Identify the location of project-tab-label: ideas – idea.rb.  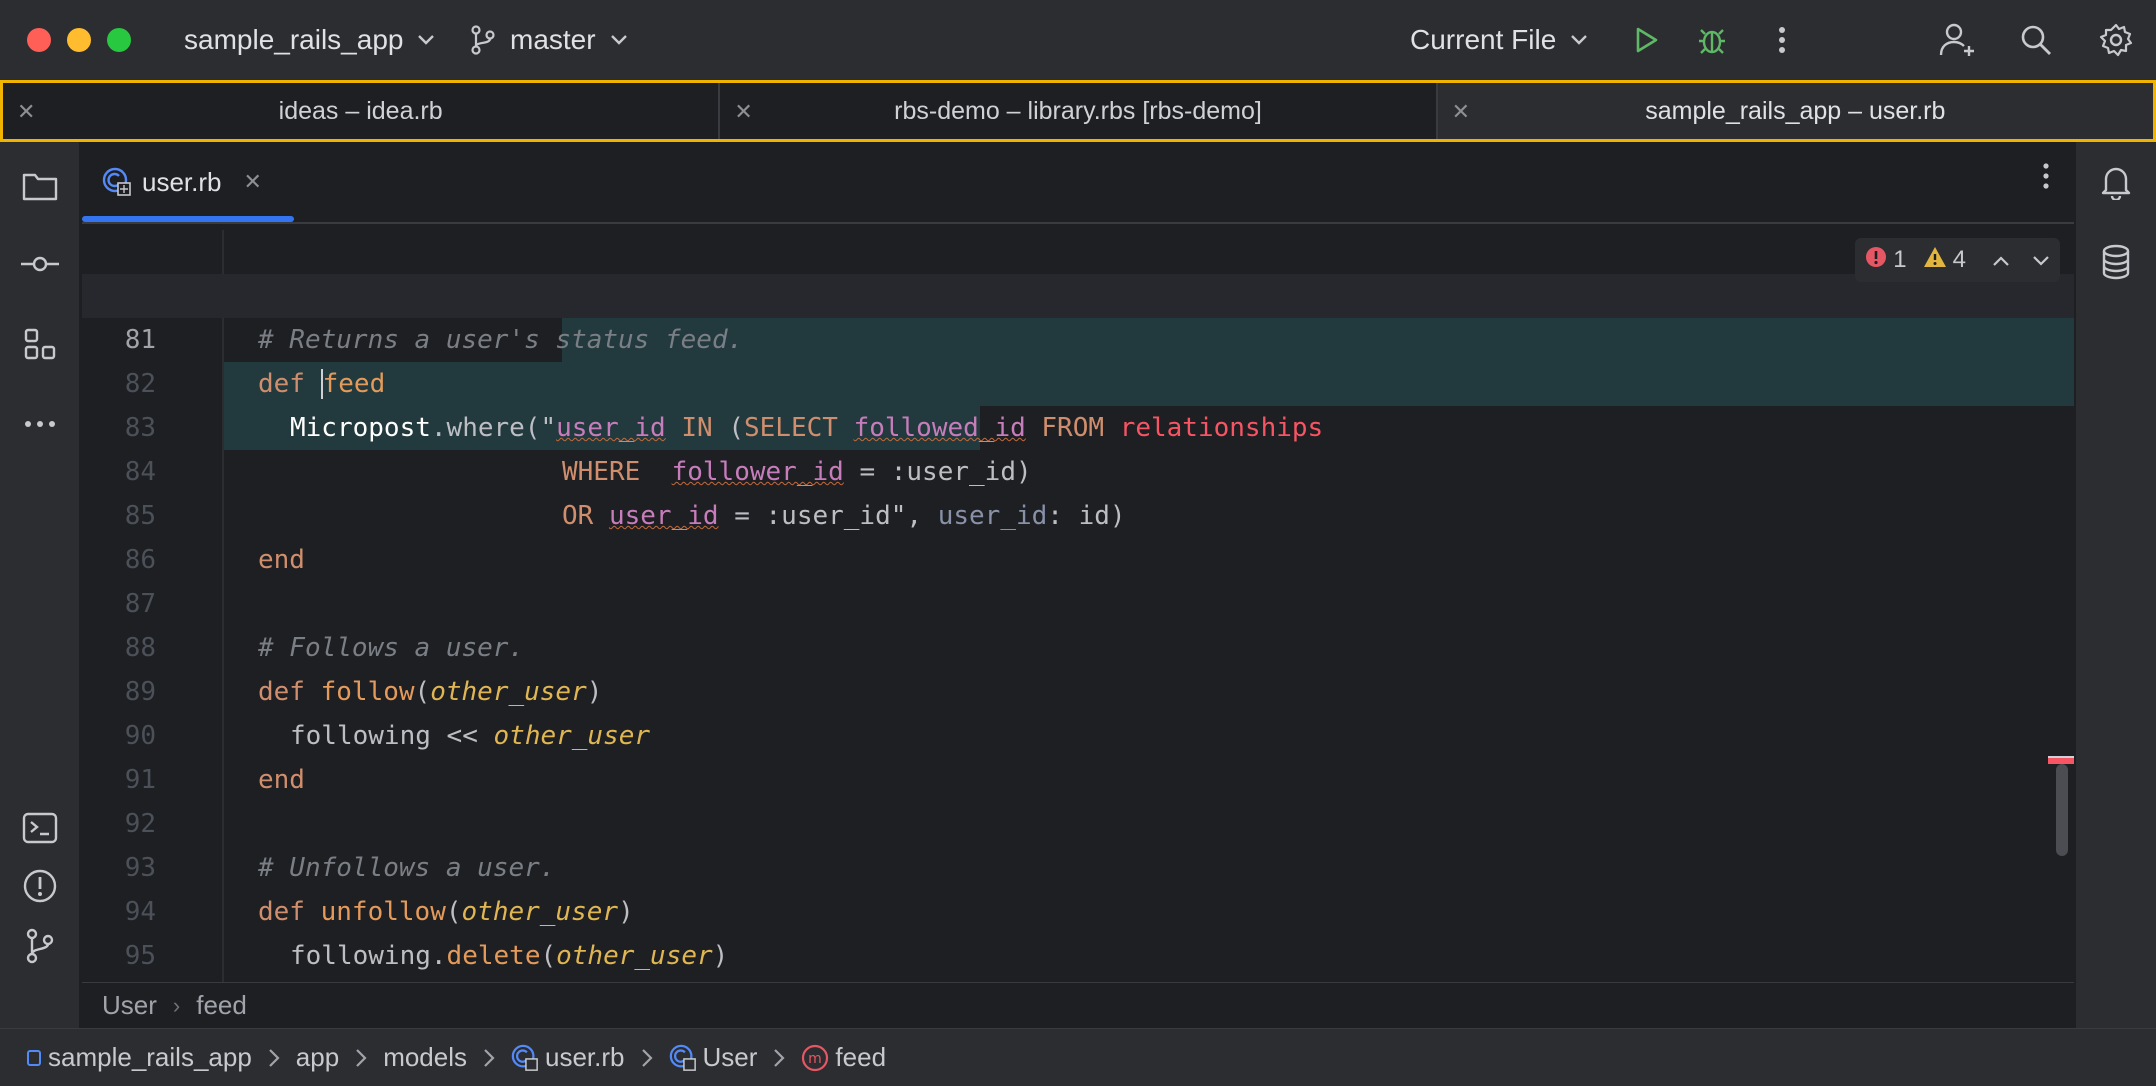
(360, 110).